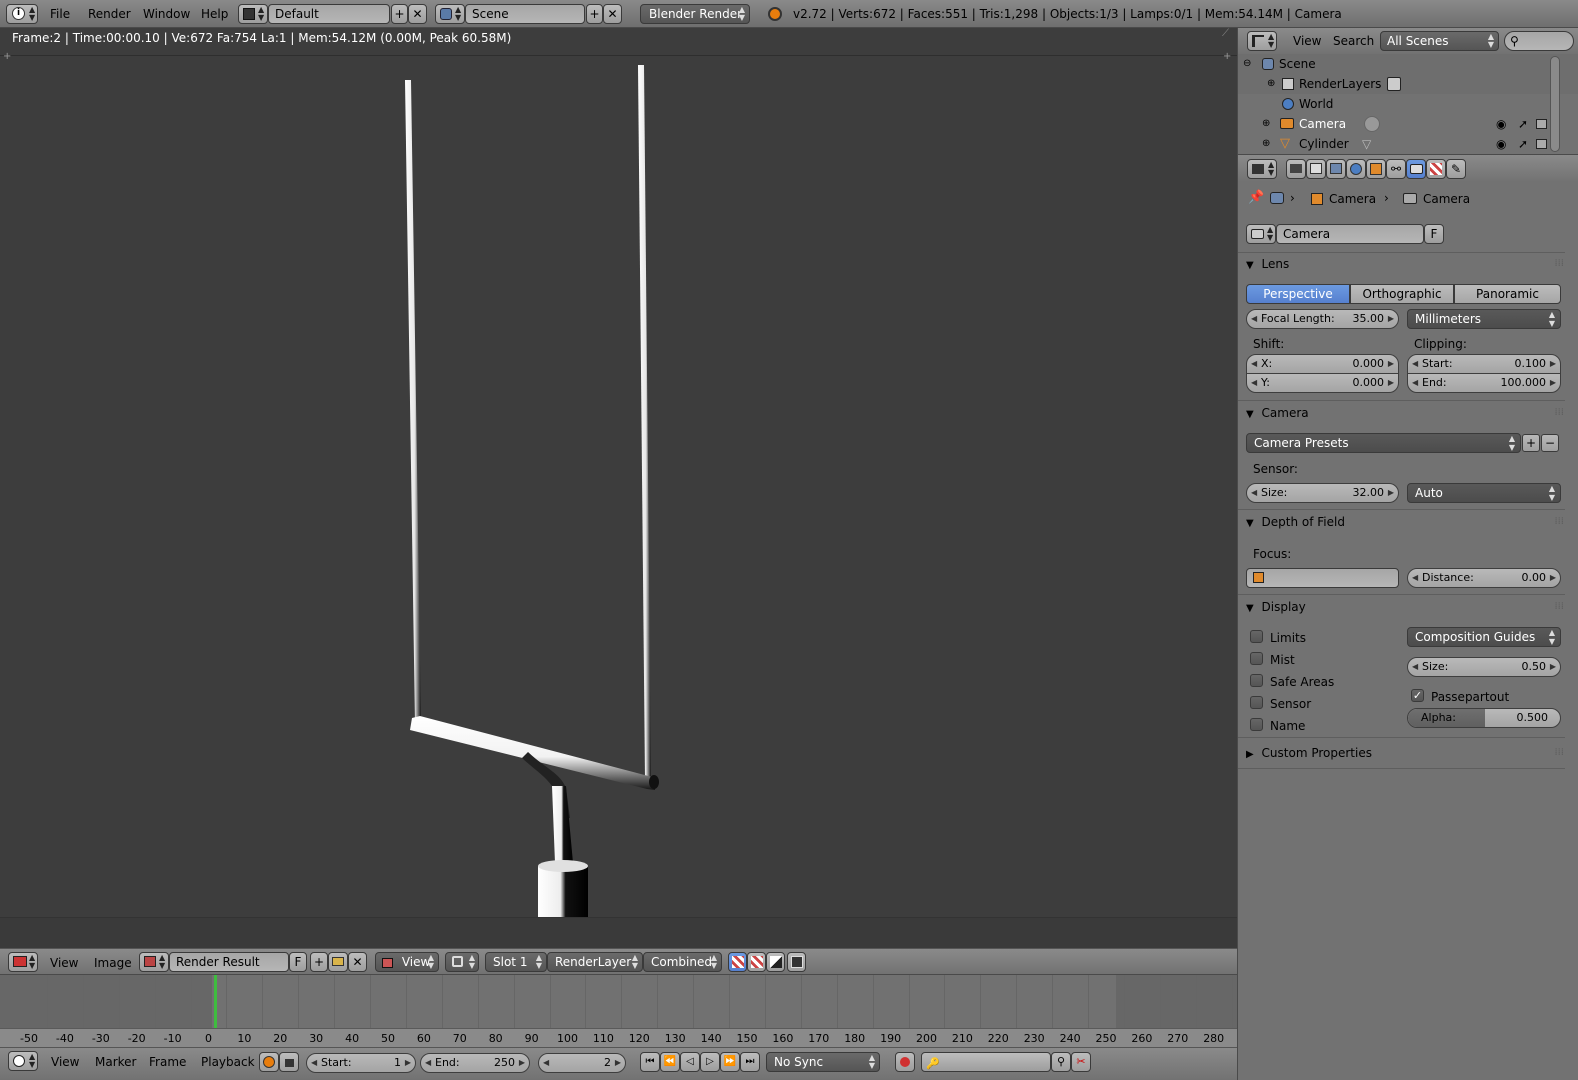 The width and height of the screenshot is (1578, 1080). I want to click on image-name-field: Render Result, so click(229, 962).